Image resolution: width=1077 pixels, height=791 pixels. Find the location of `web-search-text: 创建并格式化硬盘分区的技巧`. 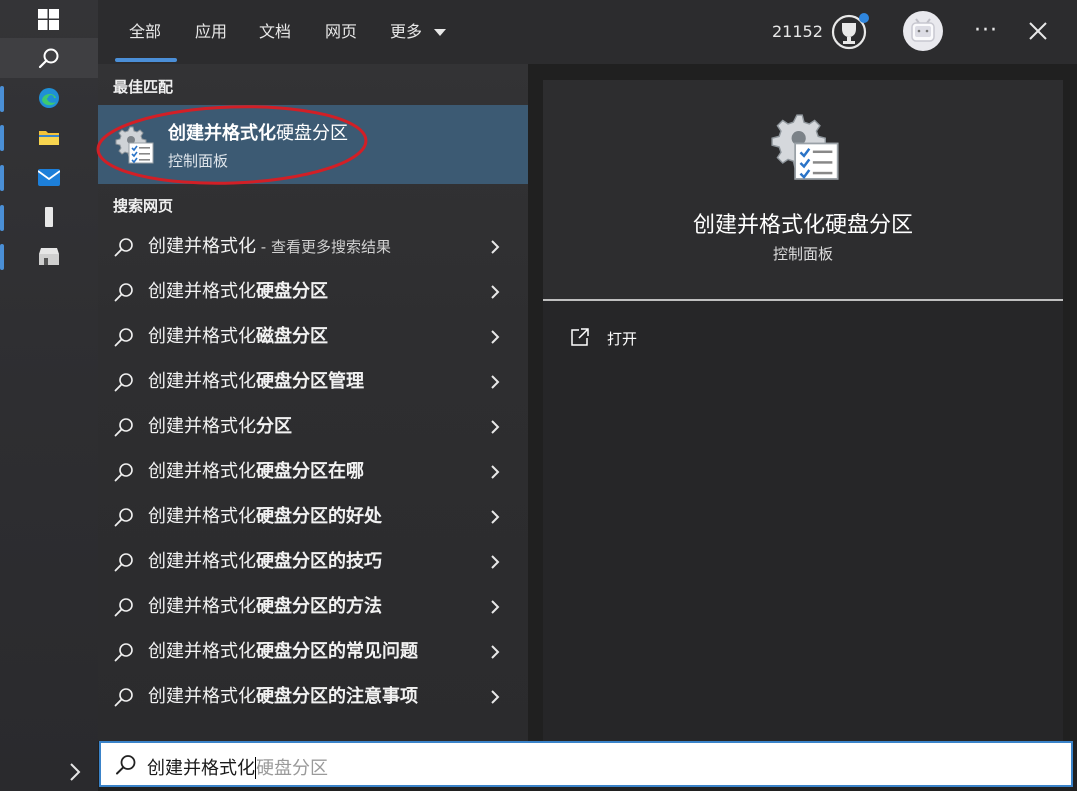

web-search-text: 创建并格式化硬盘分区的技巧 is located at coordinates (265, 562).